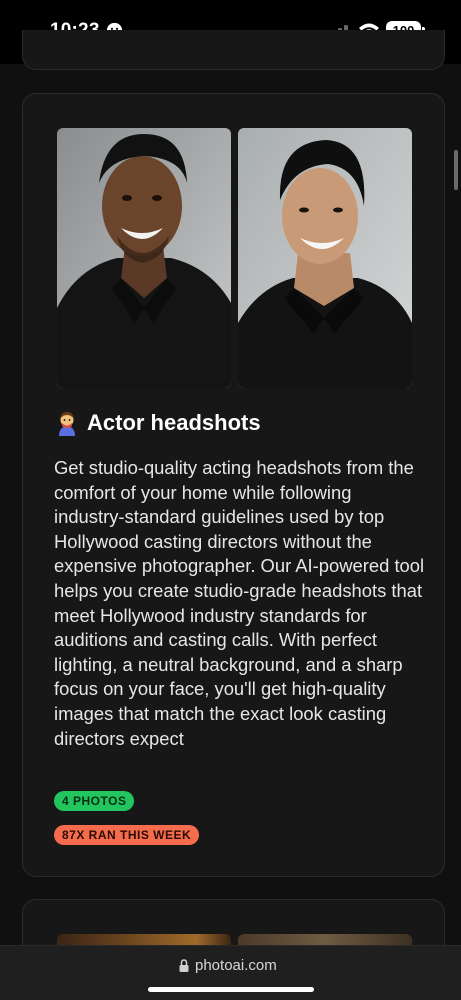  Describe the element at coordinates (184, 965) in the screenshot. I see `lock-icon` at that location.